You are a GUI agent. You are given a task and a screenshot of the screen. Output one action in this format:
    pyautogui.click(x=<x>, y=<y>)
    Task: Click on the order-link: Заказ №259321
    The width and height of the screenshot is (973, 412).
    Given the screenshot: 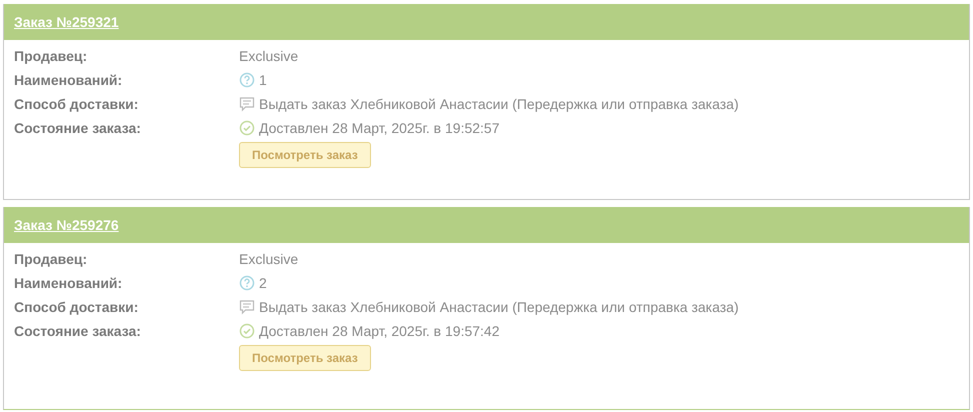 What is the action you would take?
    pyautogui.click(x=66, y=22)
    